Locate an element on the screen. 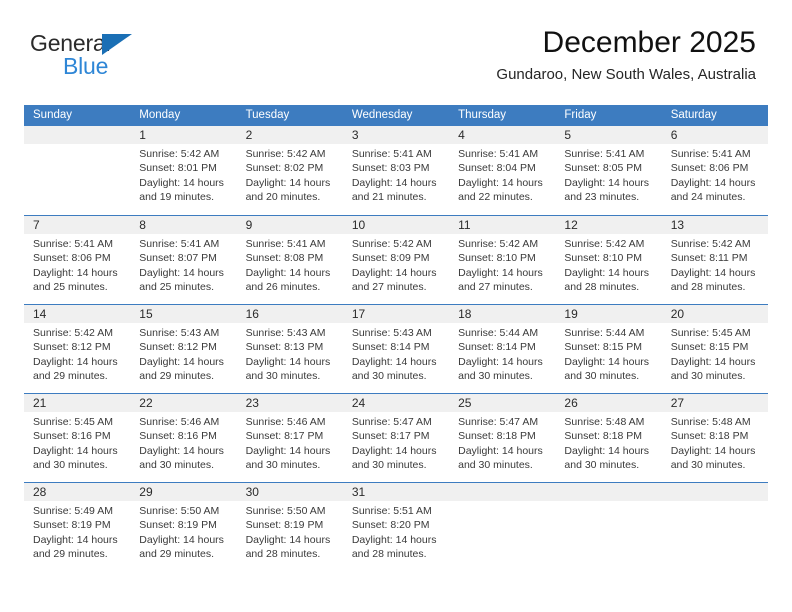 This screenshot has height=612, width=792. sunset-text: Sunset: 8:06 PM is located at coordinates (72, 258).